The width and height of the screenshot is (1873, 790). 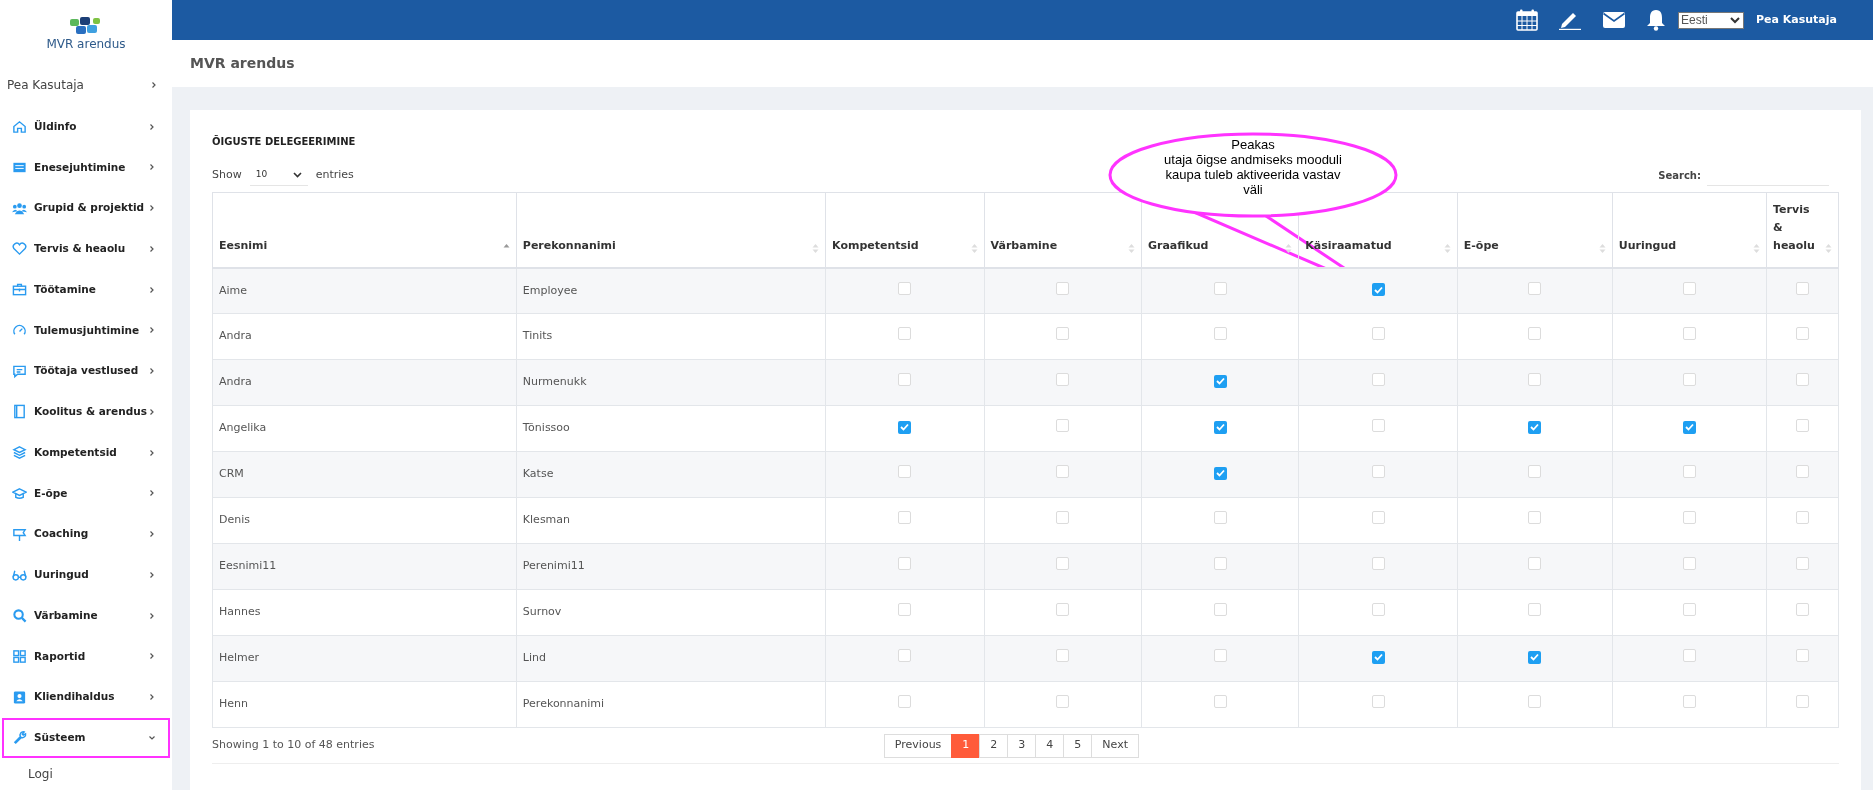 What do you see at coordinates (86, 412) in the screenshot?
I see `sidebar-item: Koolitus & arendus` at bounding box center [86, 412].